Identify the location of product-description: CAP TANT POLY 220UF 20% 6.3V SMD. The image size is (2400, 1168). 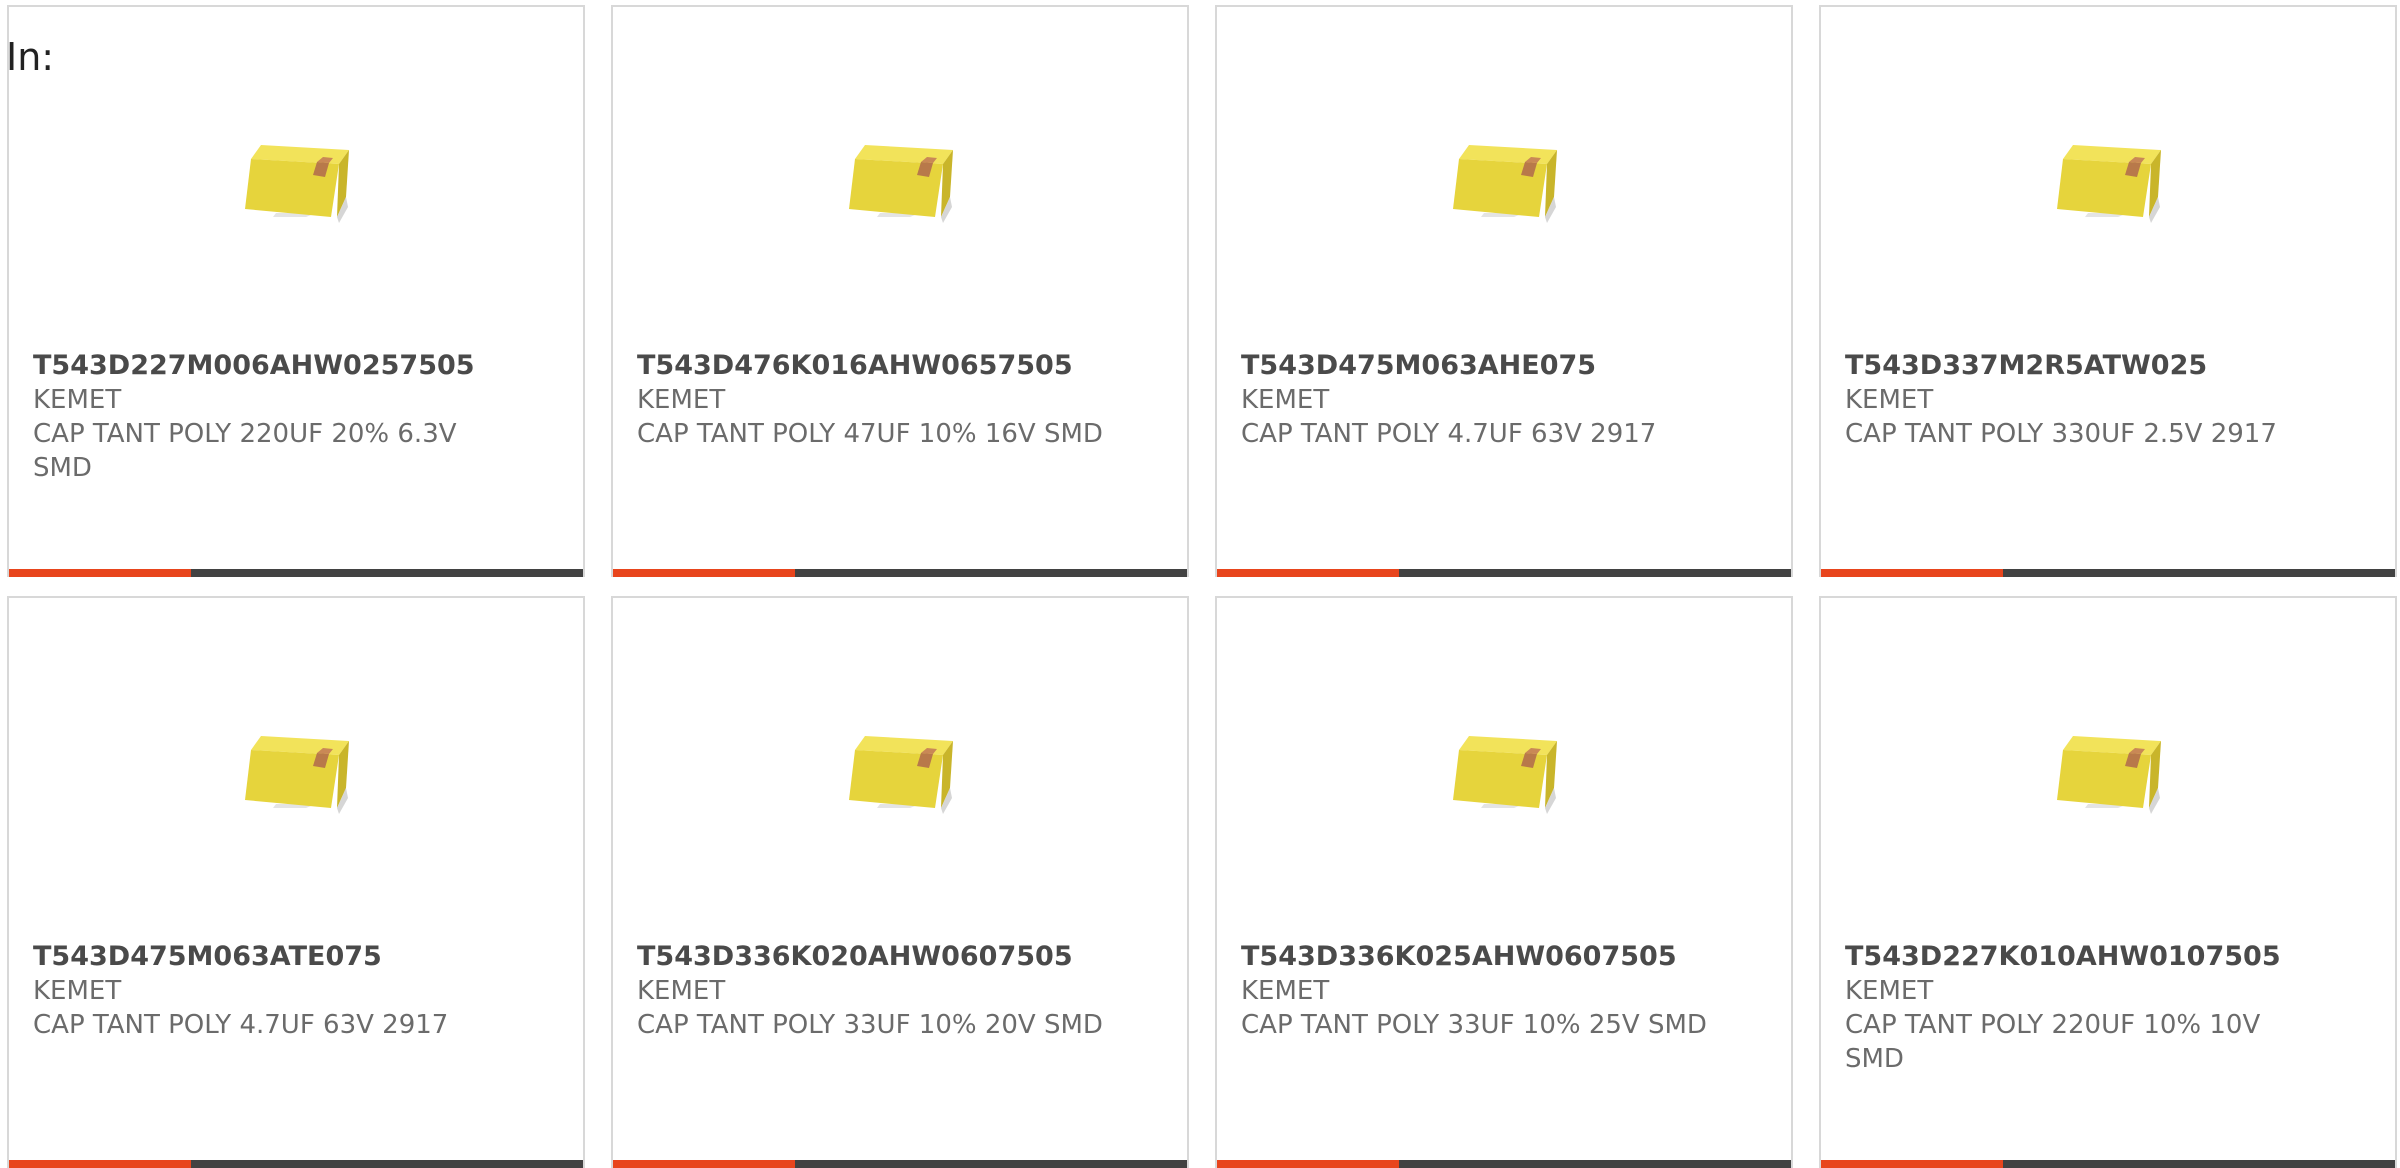
(245, 451).